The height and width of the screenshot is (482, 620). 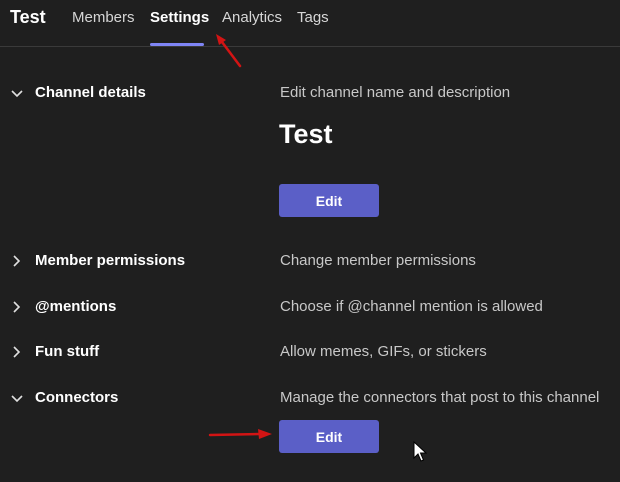 I want to click on section-title: Member permissions, so click(x=110, y=260).